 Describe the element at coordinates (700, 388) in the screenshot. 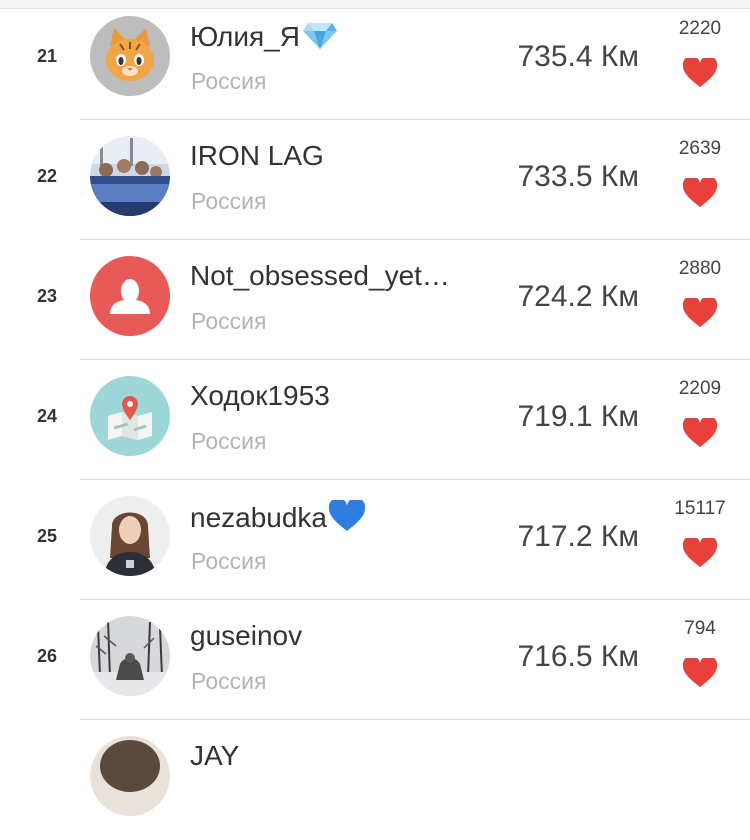

I see `likes-count: 2209` at that location.